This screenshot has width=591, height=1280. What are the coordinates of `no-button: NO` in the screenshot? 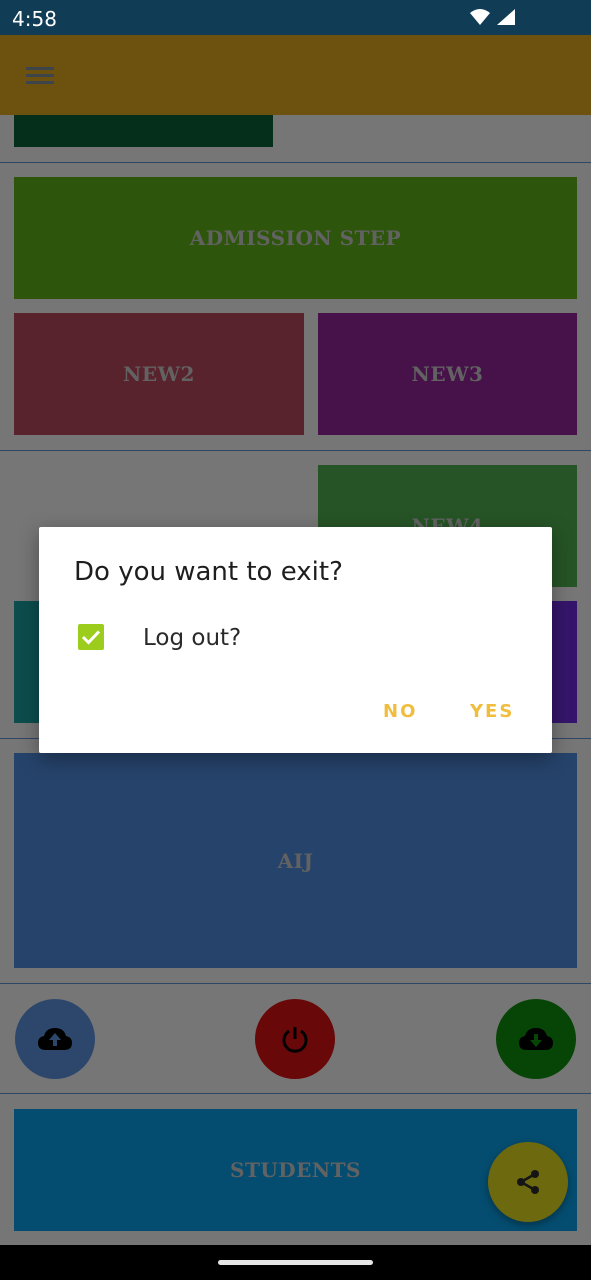 It's located at (400, 711).